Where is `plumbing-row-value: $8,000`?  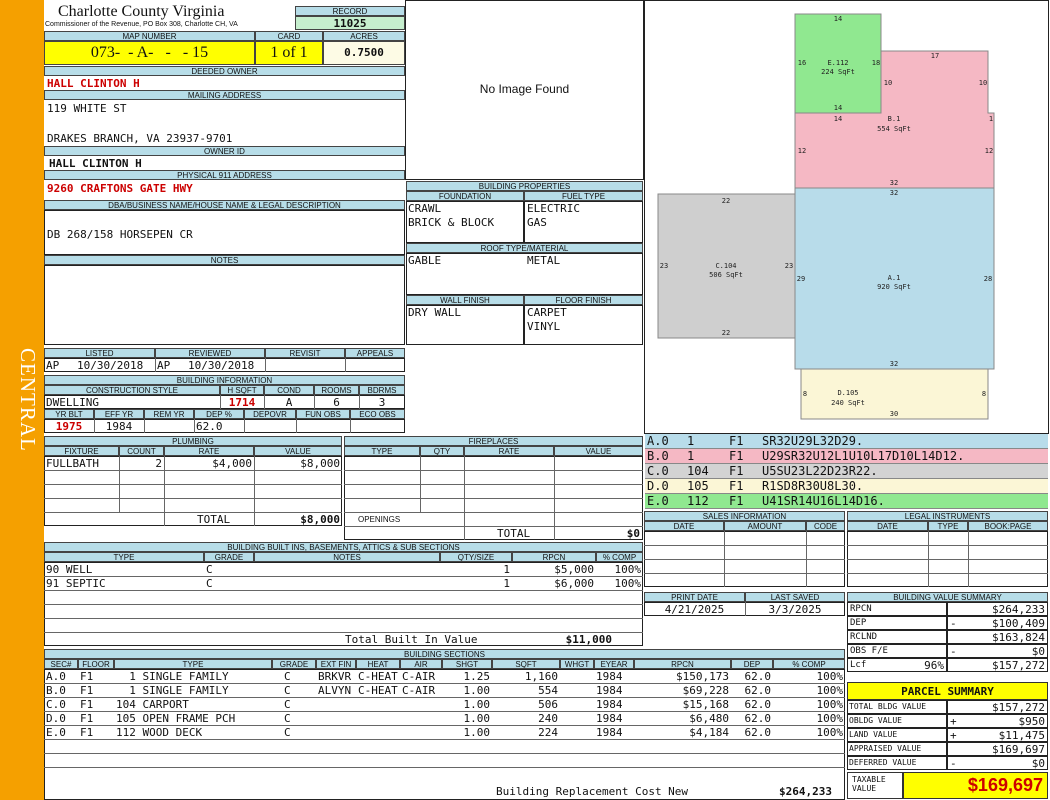
plumbing-row-value: $8,000 is located at coordinates (320, 463).